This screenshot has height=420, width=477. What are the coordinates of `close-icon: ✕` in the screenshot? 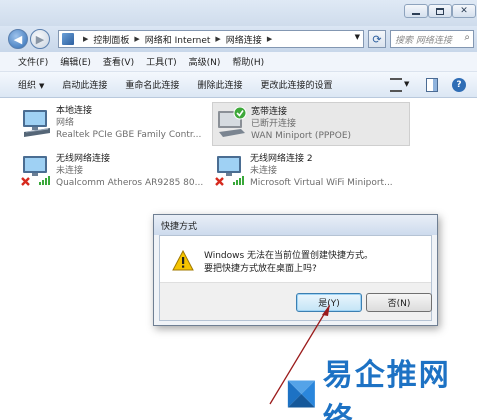 It's located at (464, 10).